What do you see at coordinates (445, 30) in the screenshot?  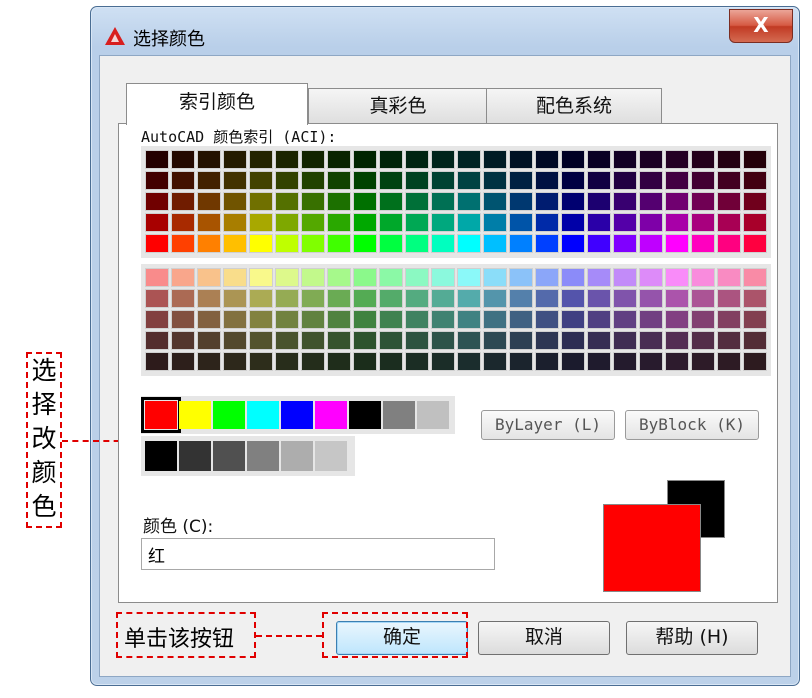 I see `title-bar: 选择颜色 X` at bounding box center [445, 30].